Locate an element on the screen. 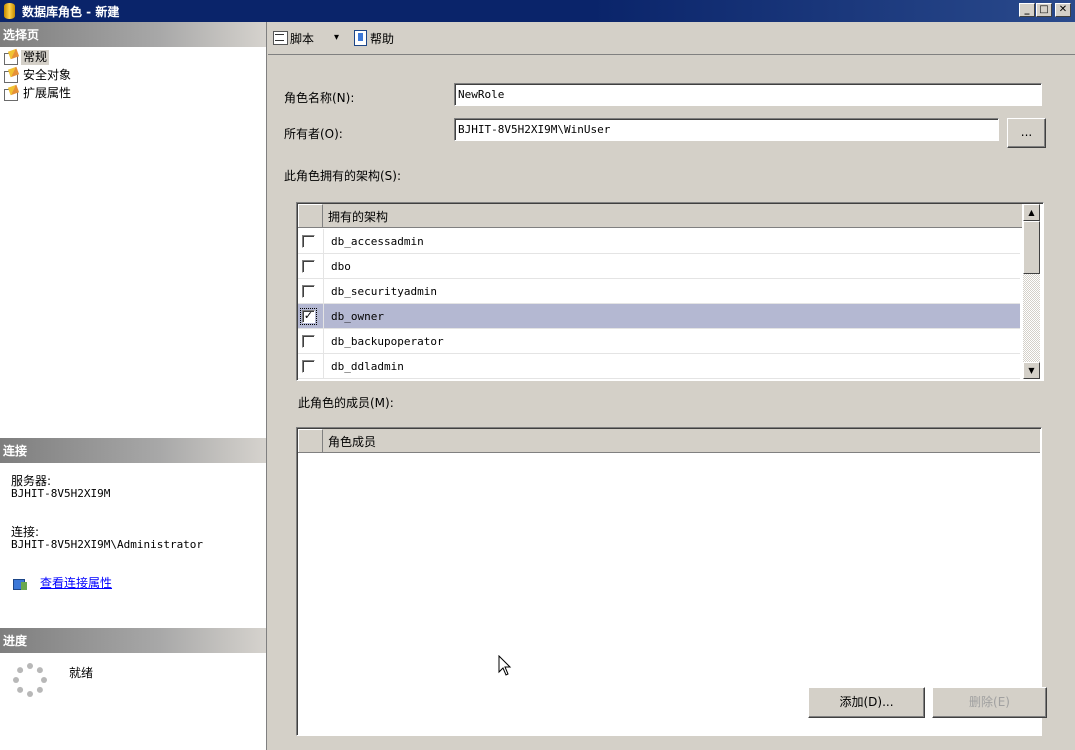 The height and width of the screenshot is (750, 1075). help-label: 帮助 is located at coordinates (382, 39).